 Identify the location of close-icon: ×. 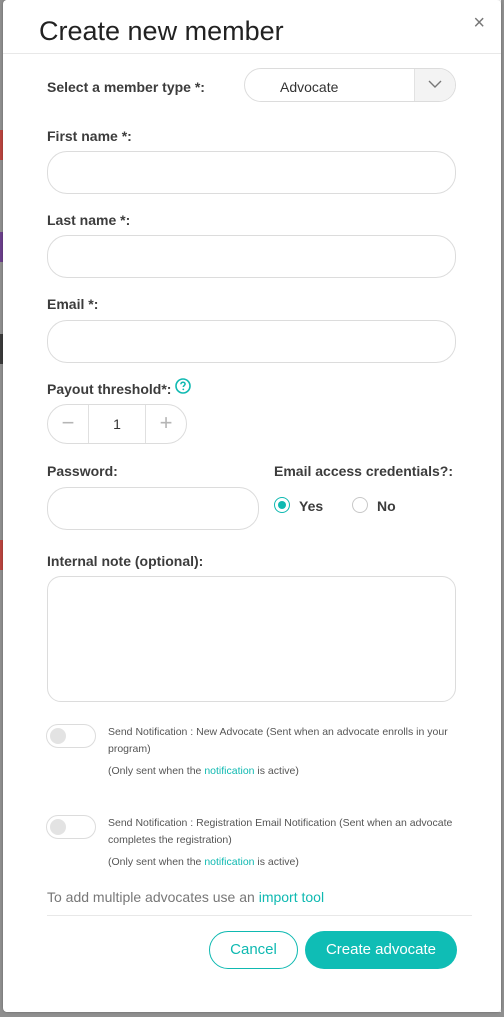
(479, 23).